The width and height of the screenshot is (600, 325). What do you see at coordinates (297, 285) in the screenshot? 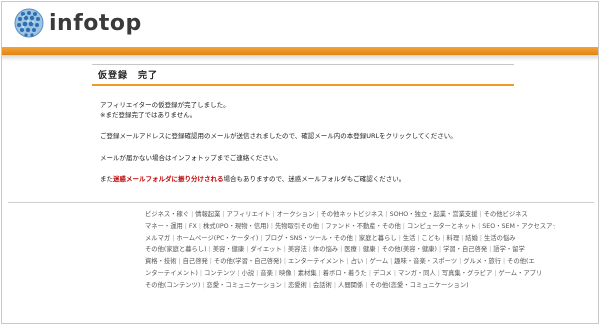
I see `category-link: 恋愛術` at bounding box center [297, 285].